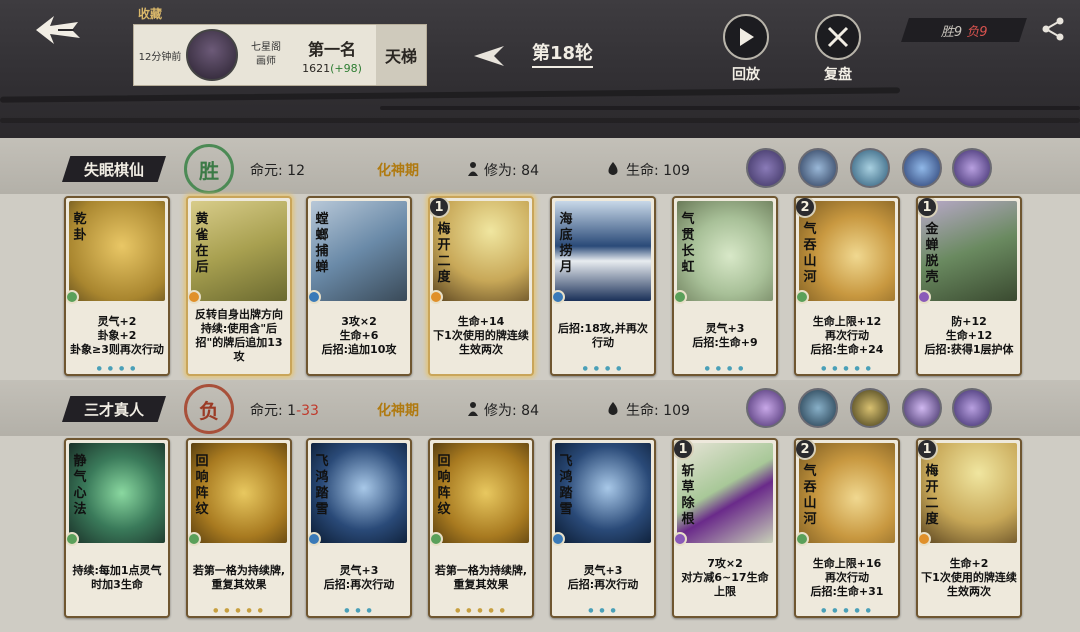  I want to click on life-value: 12, so click(296, 171).